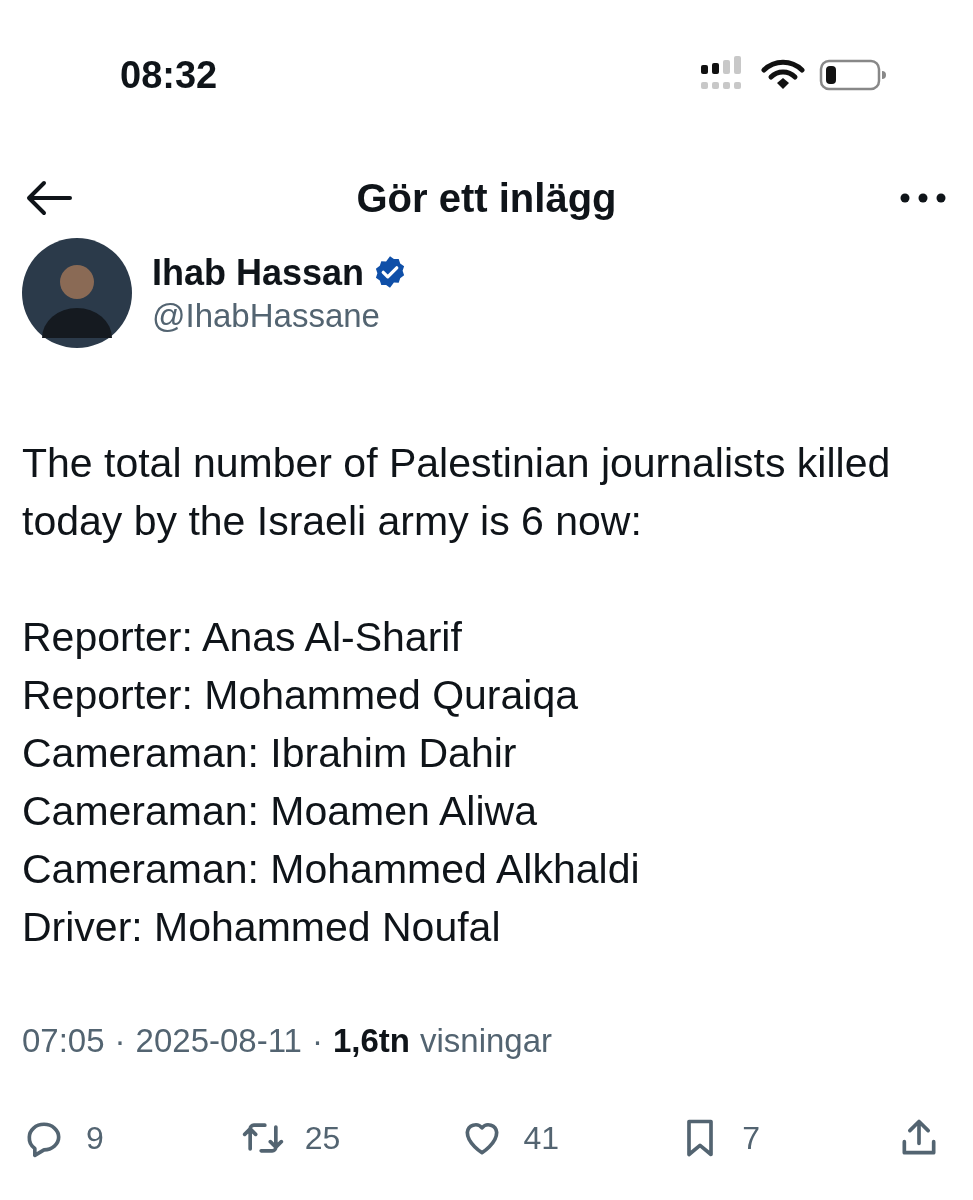  What do you see at coordinates (738, 1137) in the screenshot?
I see `bookmark-button: 7` at bounding box center [738, 1137].